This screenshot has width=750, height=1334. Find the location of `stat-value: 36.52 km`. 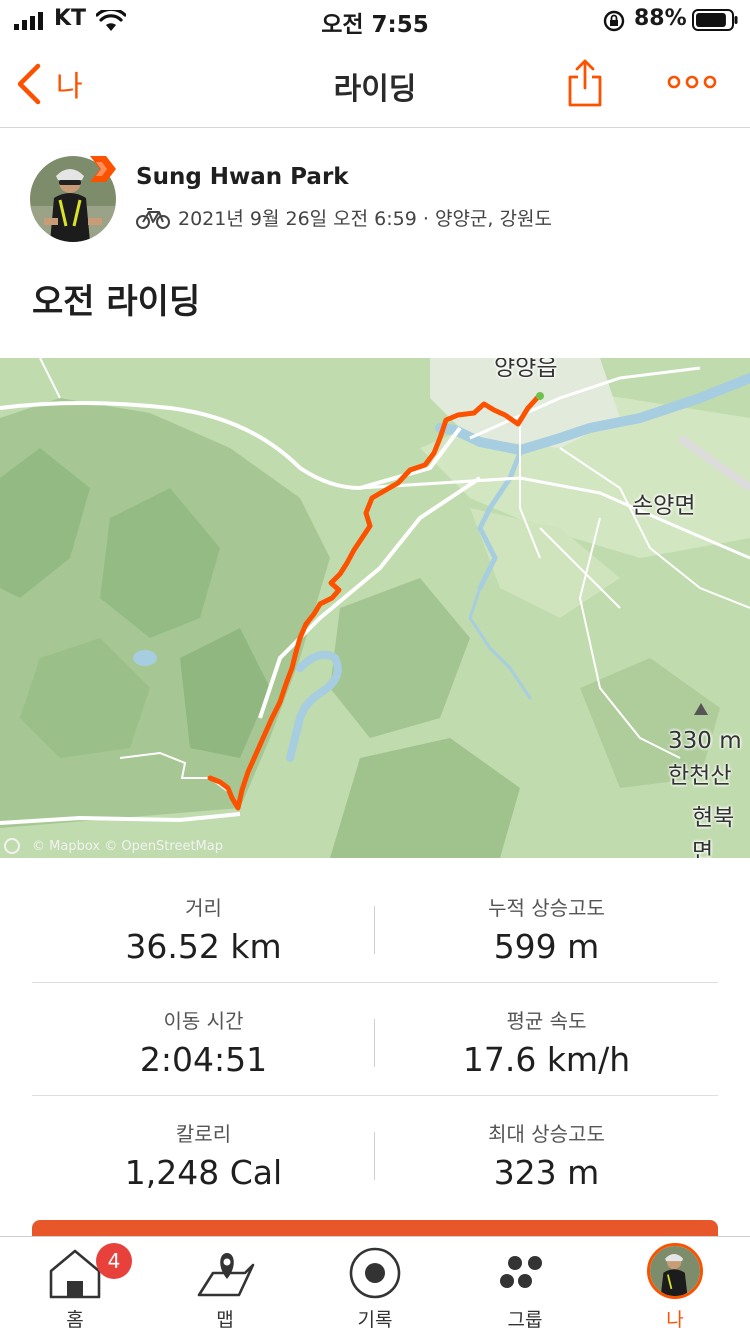

stat-value: 36.52 km is located at coordinates (203, 946).